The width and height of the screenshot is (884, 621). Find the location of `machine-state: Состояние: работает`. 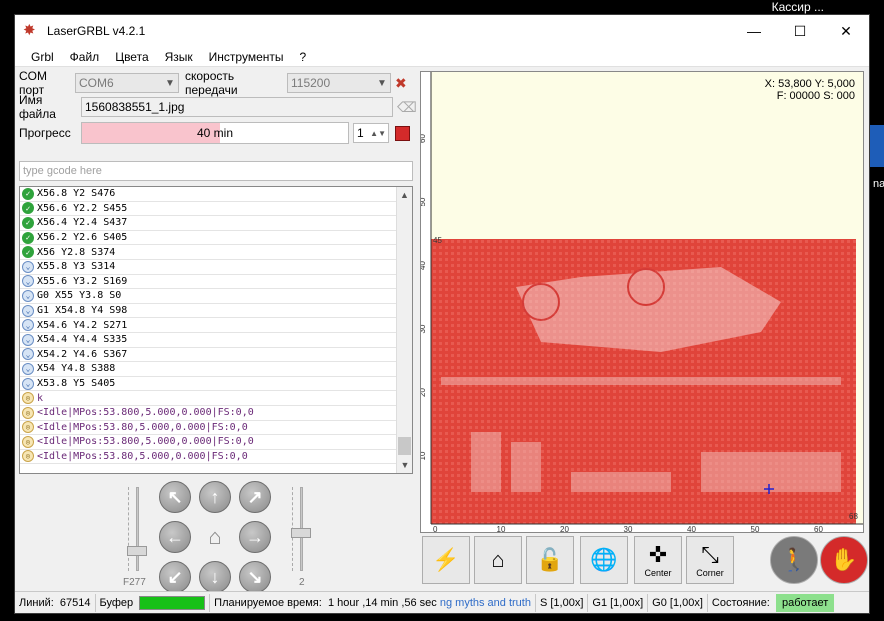

machine-state: Состояние: работает is located at coordinates (771, 602).